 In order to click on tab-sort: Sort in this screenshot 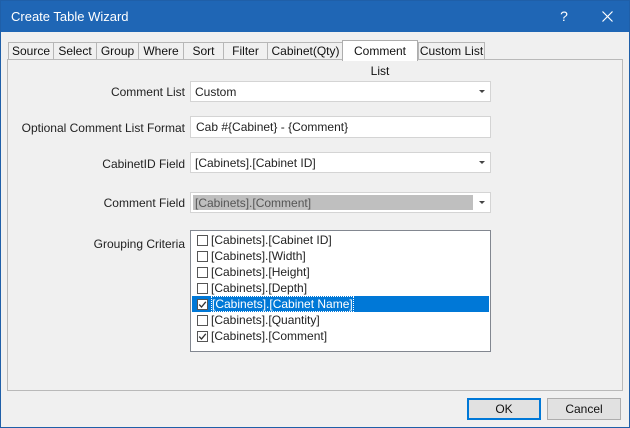, I will do `click(203, 51)`.